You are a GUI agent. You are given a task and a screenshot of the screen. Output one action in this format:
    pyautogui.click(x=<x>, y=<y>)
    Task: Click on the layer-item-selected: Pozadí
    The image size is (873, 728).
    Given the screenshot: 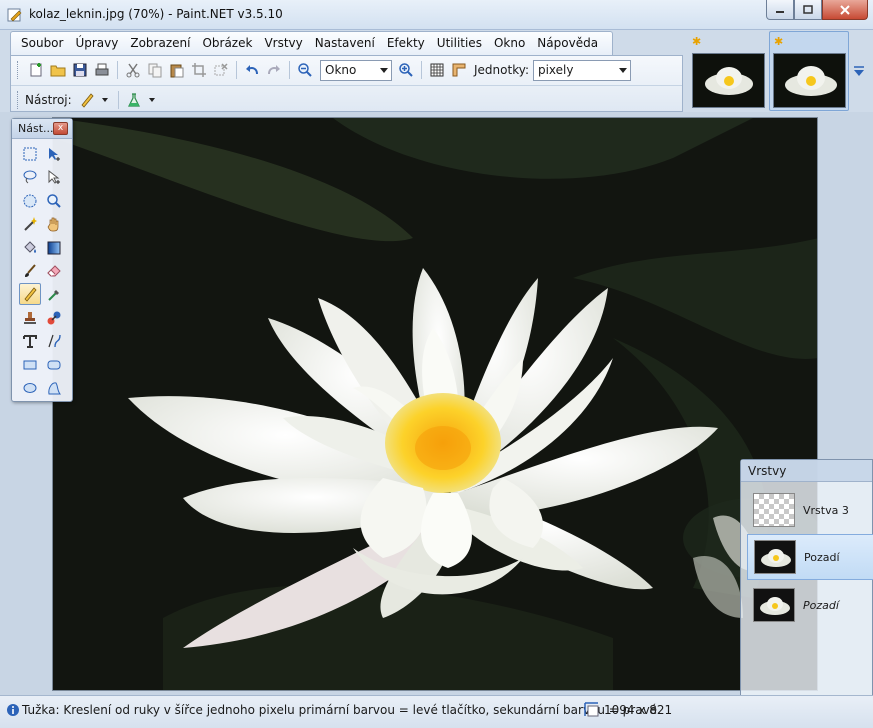 What is the action you would take?
    pyautogui.click(x=810, y=557)
    